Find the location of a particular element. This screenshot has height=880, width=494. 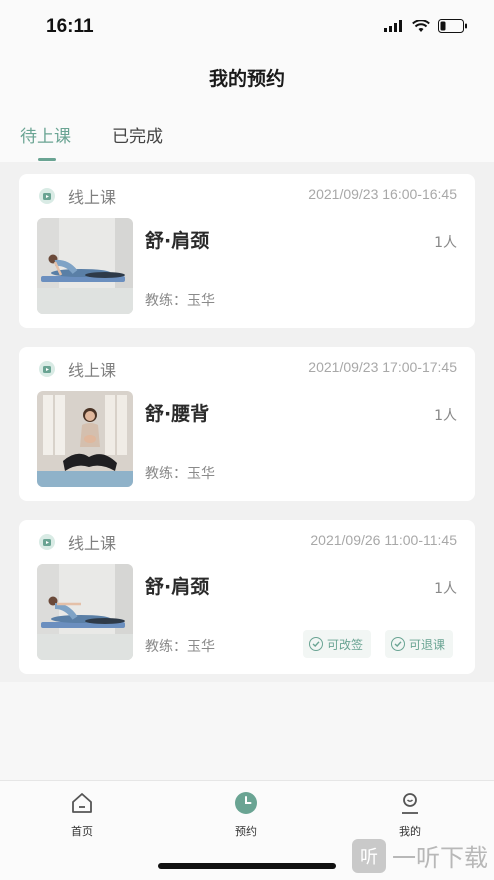

watermark-text: 一听下载 is located at coordinates (440, 858).